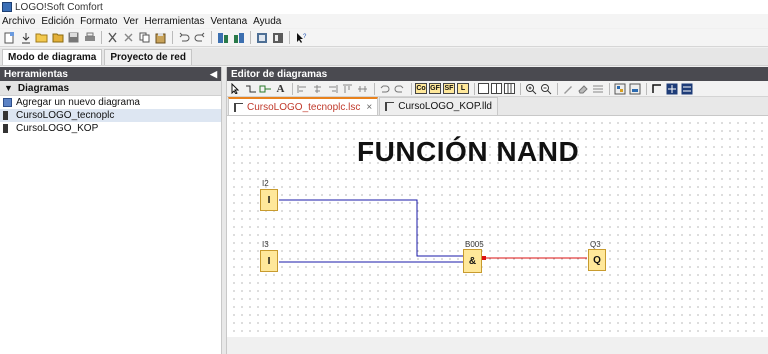 The height and width of the screenshot is (354, 768). I want to click on transfer-pc-plc-icon, so click(222, 37).